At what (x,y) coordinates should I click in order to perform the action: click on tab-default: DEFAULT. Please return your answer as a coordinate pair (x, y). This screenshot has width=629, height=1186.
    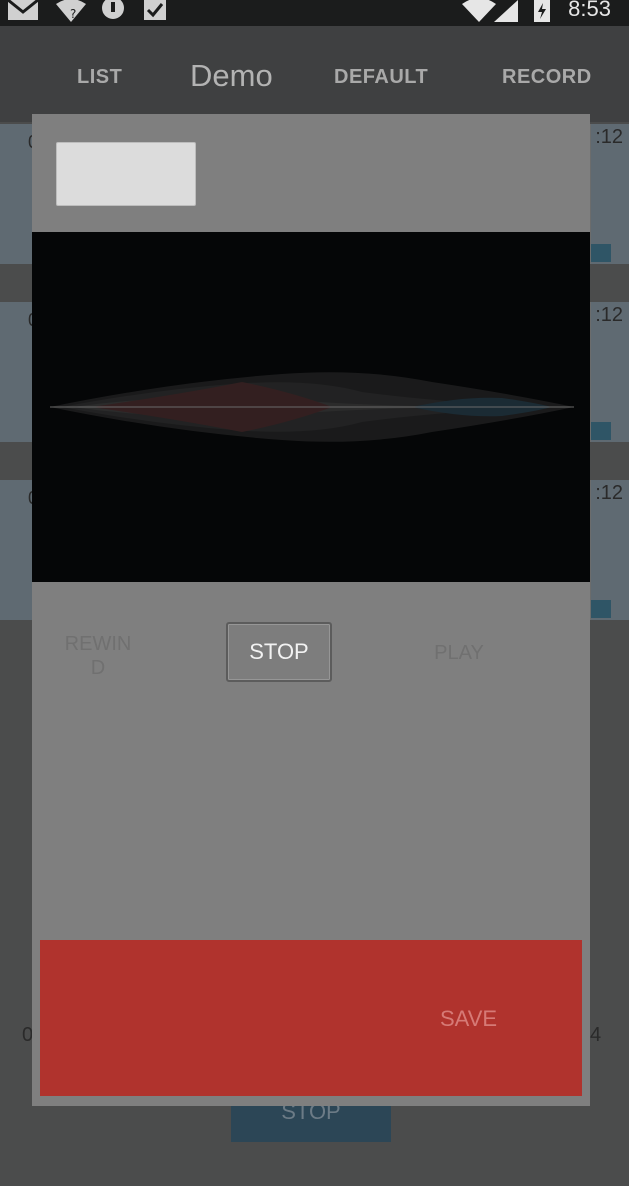
    Looking at the image, I should click on (381, 77).